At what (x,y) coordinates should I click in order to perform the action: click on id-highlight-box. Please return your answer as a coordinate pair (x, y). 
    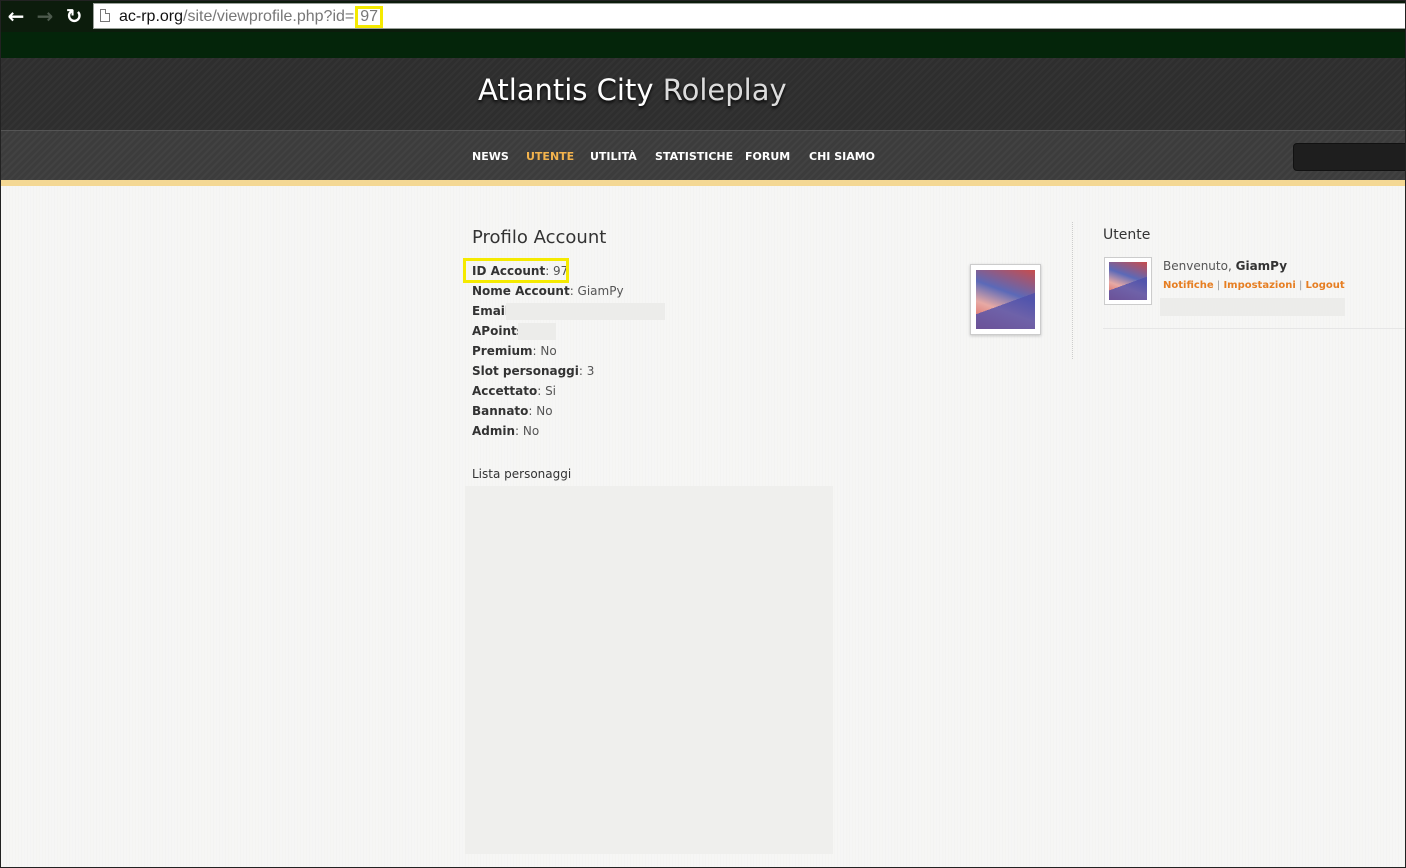
    Looking at the image, I should click on (516, 270).